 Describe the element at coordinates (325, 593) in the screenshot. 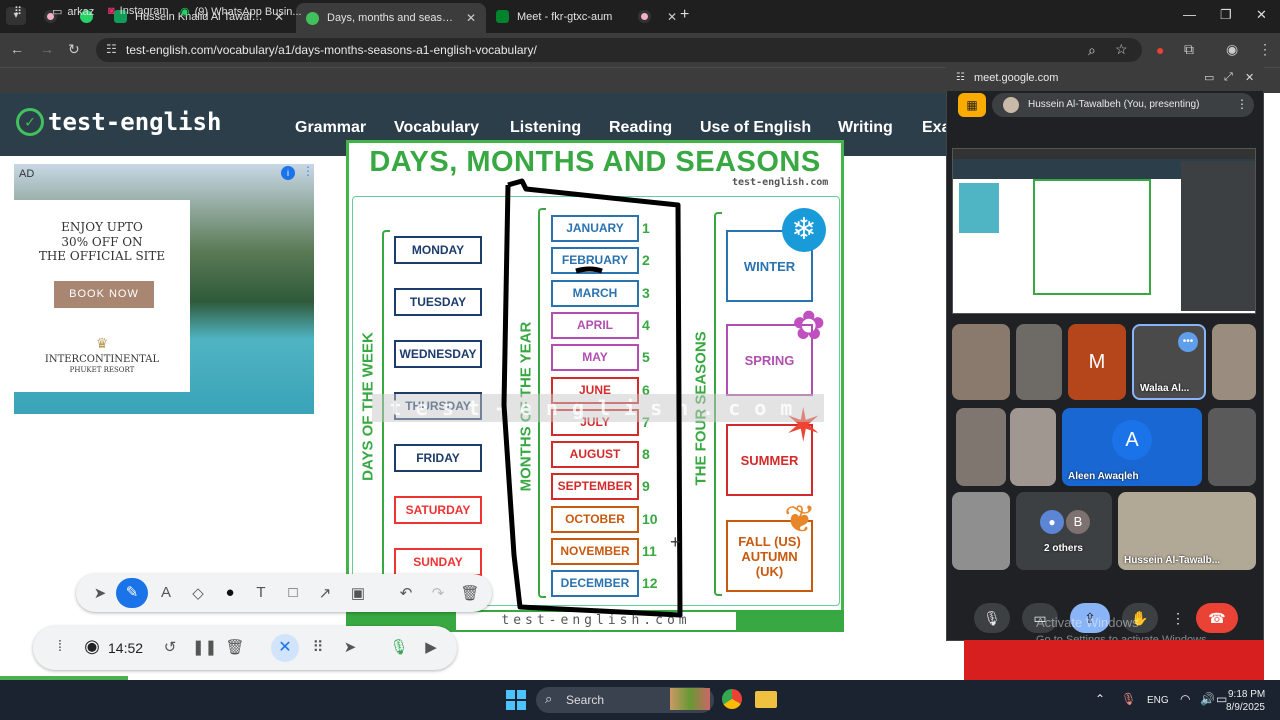

I see `arrow-tool-icon: ↗` at that location.